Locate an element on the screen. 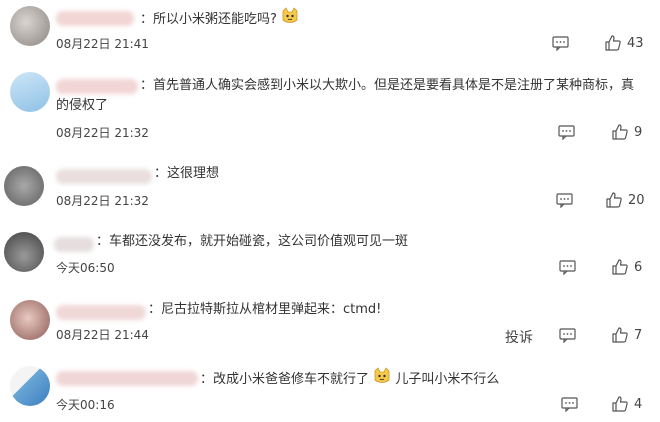 This screenshot has width=660, height=422. comment-item: ：车都还没发布，就开始碰瓷，这公司价值观可见一斑 今天06:50 6 is located at coordinates (330, 255).